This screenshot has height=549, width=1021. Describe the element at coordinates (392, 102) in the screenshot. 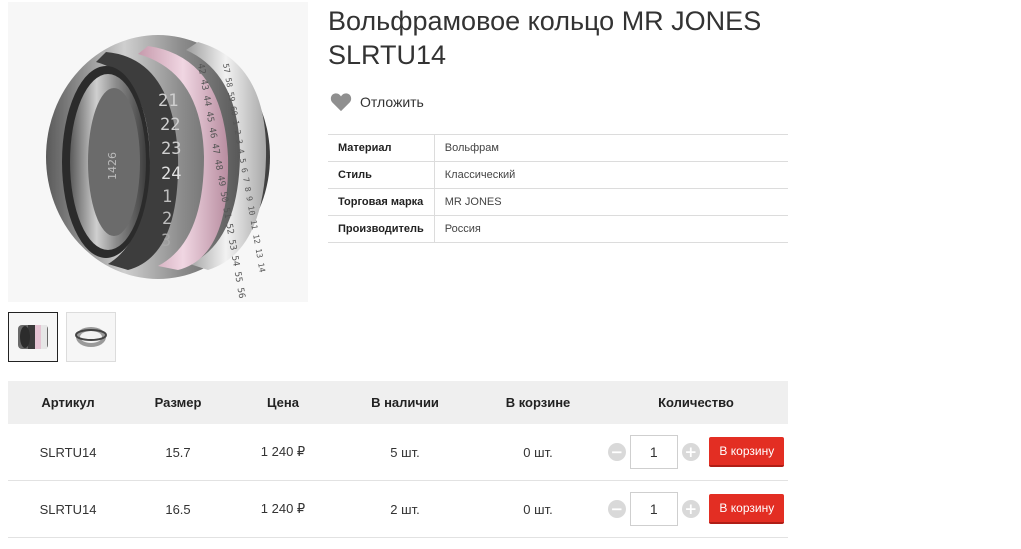

I see `wishlist-label: Отложить` at that location.